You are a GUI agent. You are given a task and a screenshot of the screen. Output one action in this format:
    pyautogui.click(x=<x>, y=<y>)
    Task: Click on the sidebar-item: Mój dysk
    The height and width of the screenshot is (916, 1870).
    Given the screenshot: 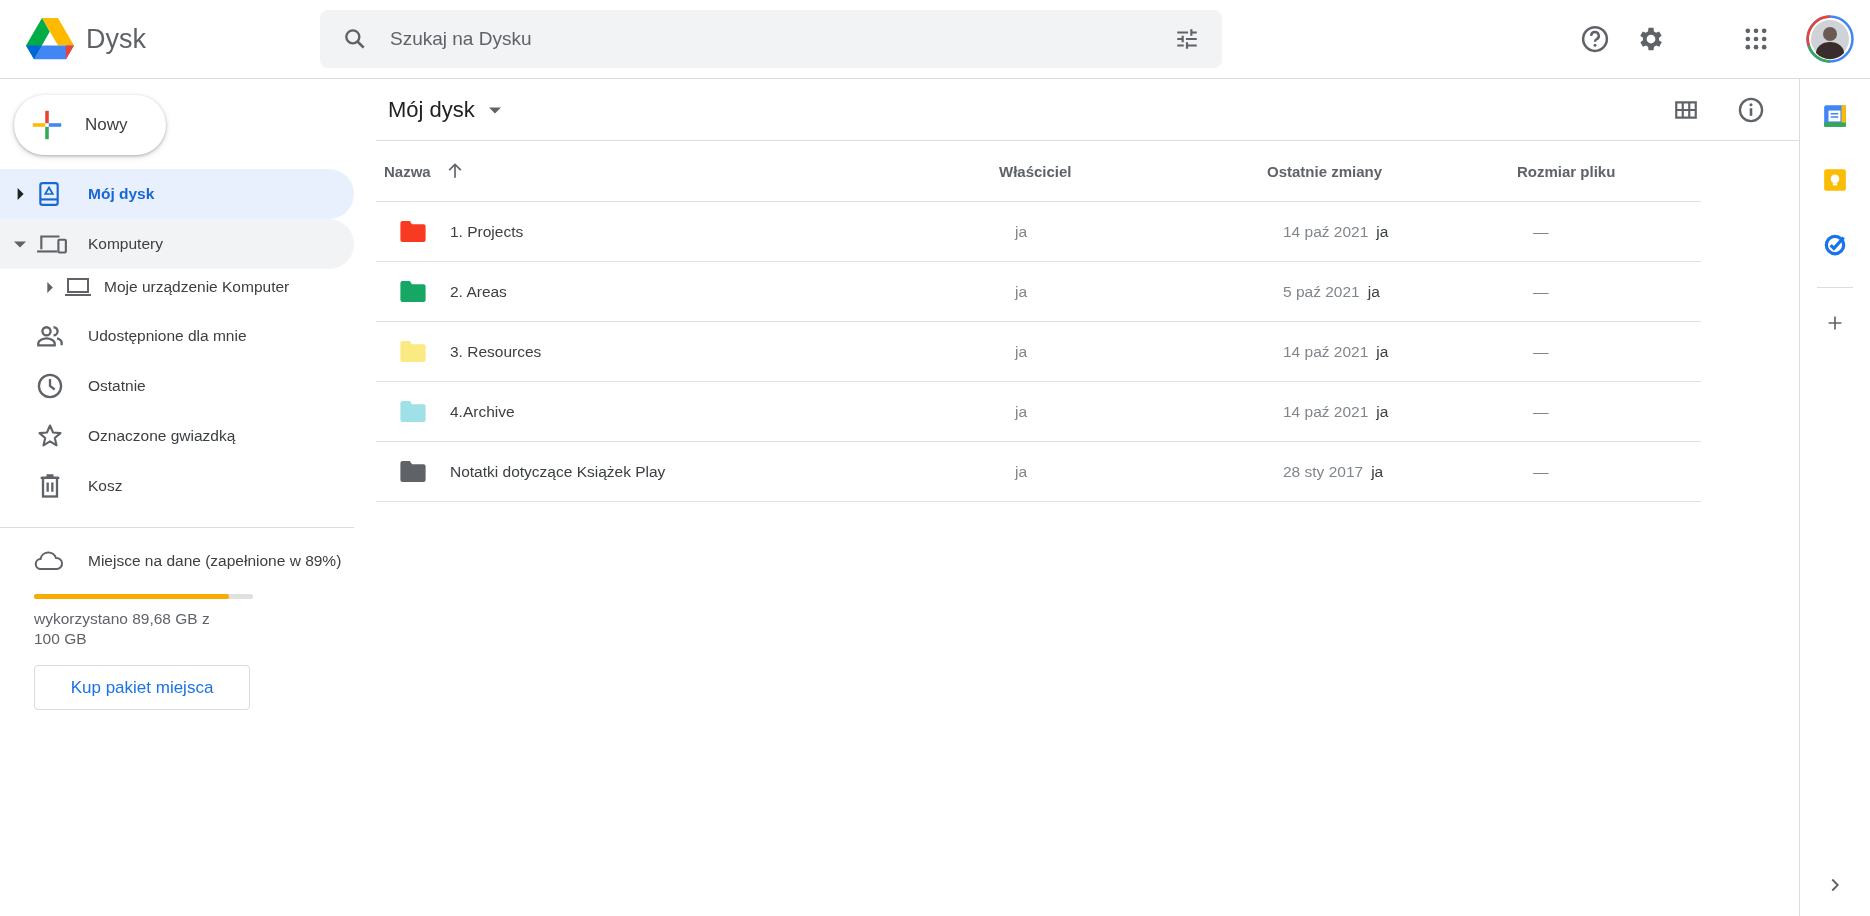 What is the action you would take?
    pyautogui.click(x=177, y=194)
    